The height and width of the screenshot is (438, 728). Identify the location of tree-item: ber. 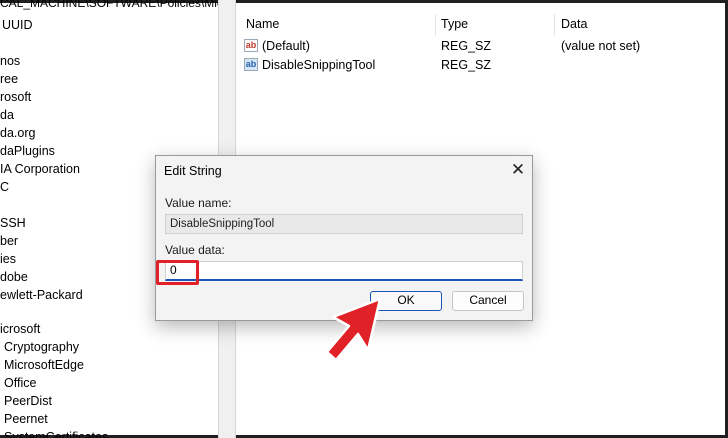
(9, 241).